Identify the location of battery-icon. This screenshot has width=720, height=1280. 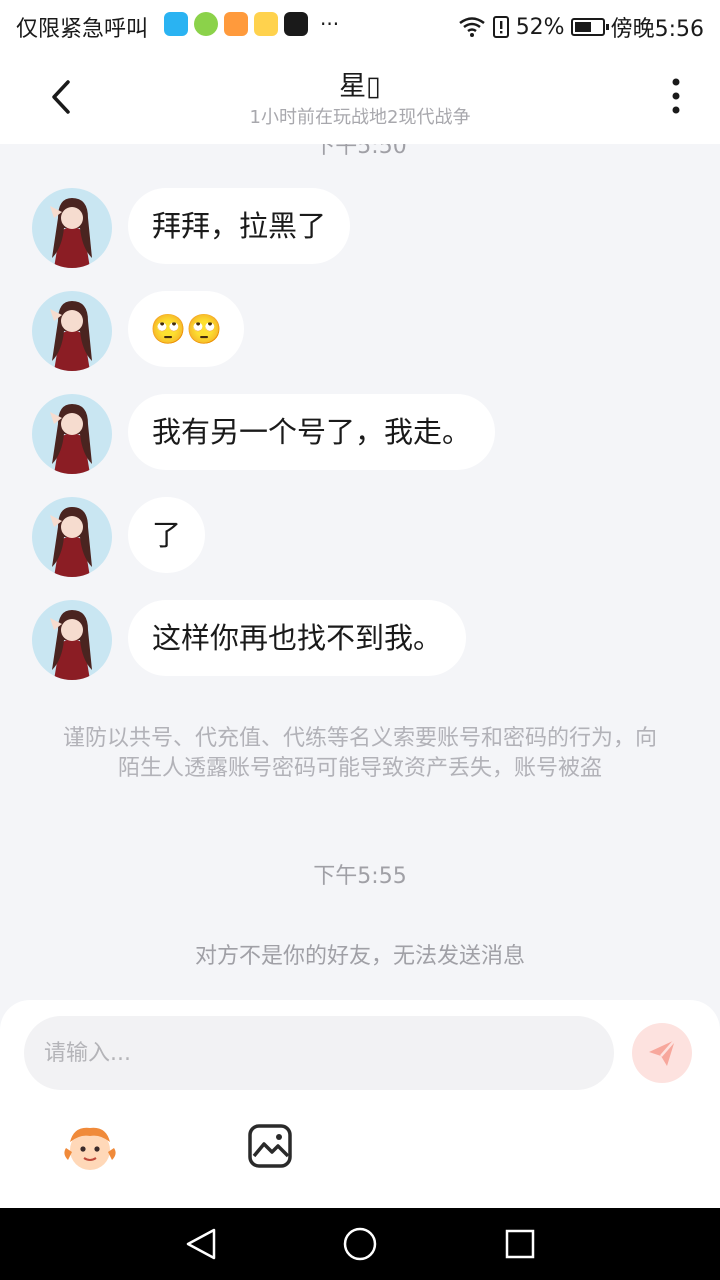
(589, 27).